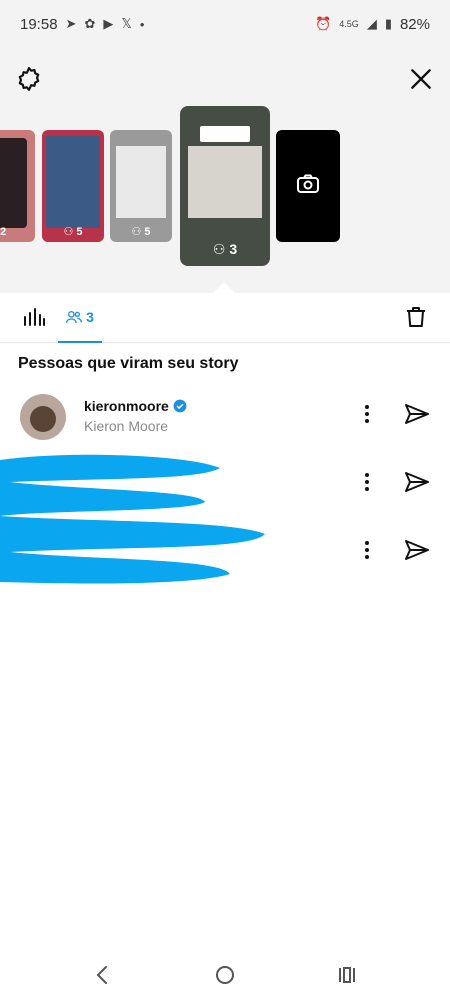 The height and width of the screenshot is (1000, 450). What do you see at coordinates (180, 406) in the screenshot?
I see `verified-icon` at bounding box center [180, 406].